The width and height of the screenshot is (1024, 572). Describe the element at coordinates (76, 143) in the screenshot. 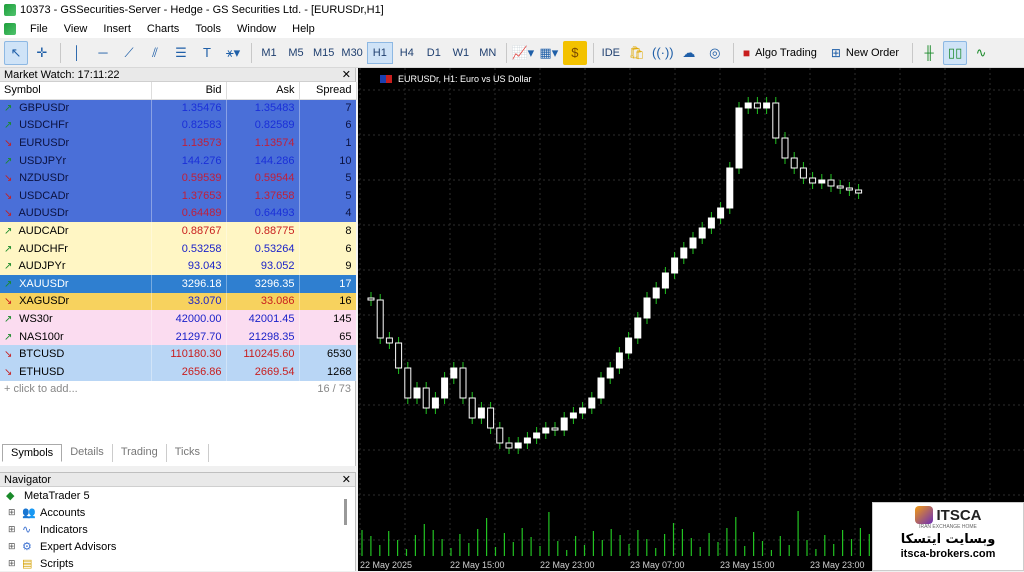

I see `symbol-cell: ↘ EURUSDr` at that location.